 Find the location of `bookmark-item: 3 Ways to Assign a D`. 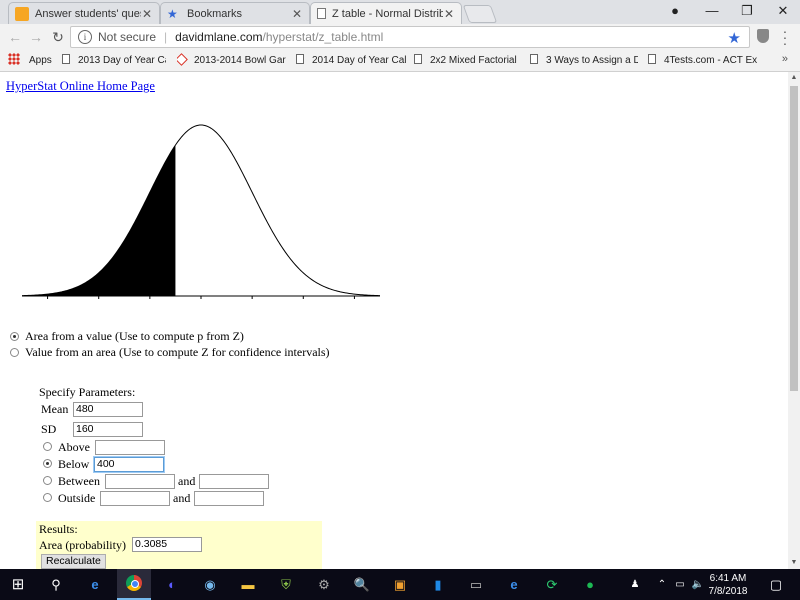

bookmark-item: 3 Ways to Assign a D is located at coordinates (584, 60).